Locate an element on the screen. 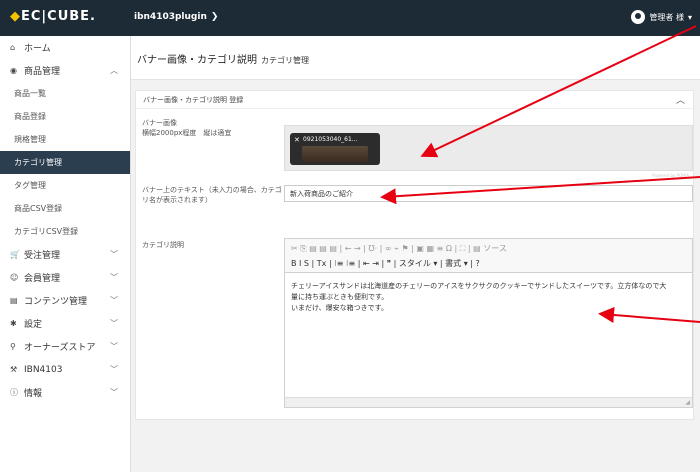  sidebar-item-info: ⓘ 情報 ﹀ is located at coordinates (65, 392).